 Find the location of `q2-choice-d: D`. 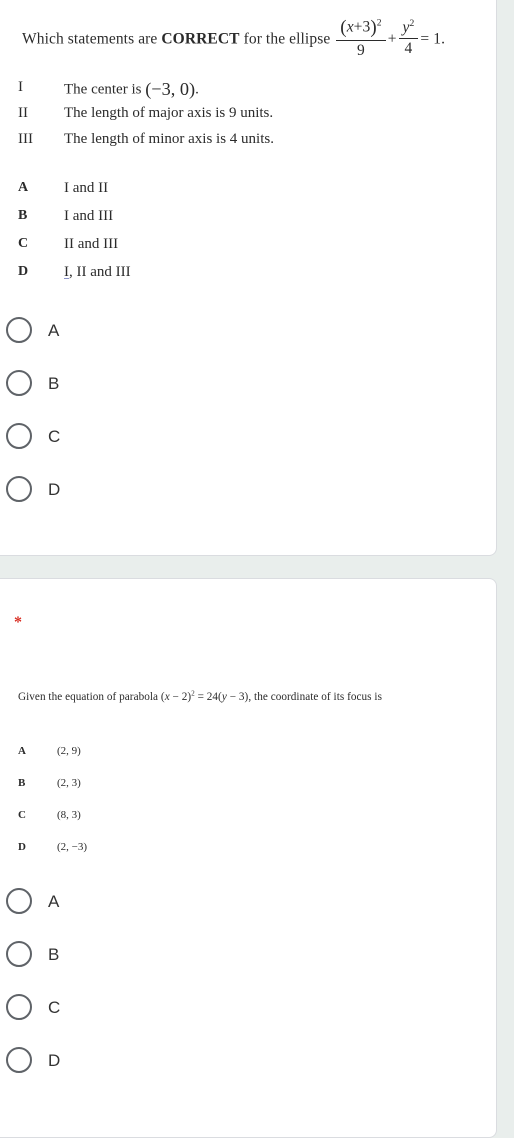

q2-choice-d: D is located at coordinates (248, 1060).